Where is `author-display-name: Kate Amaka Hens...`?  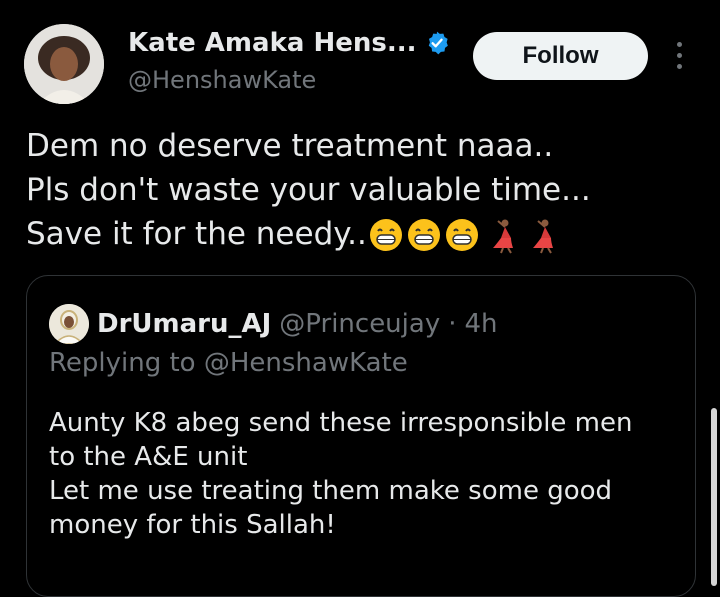
author-display-name: Kate Amaka Hens... is located at coordinates (272, 43).